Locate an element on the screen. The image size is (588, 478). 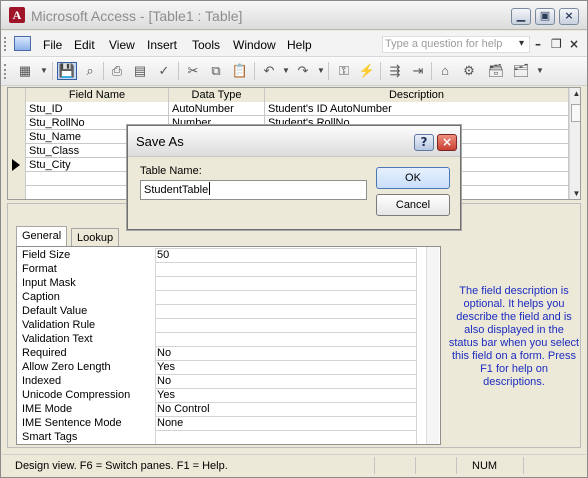
tab-general: General is located at coordinates (42, 236).